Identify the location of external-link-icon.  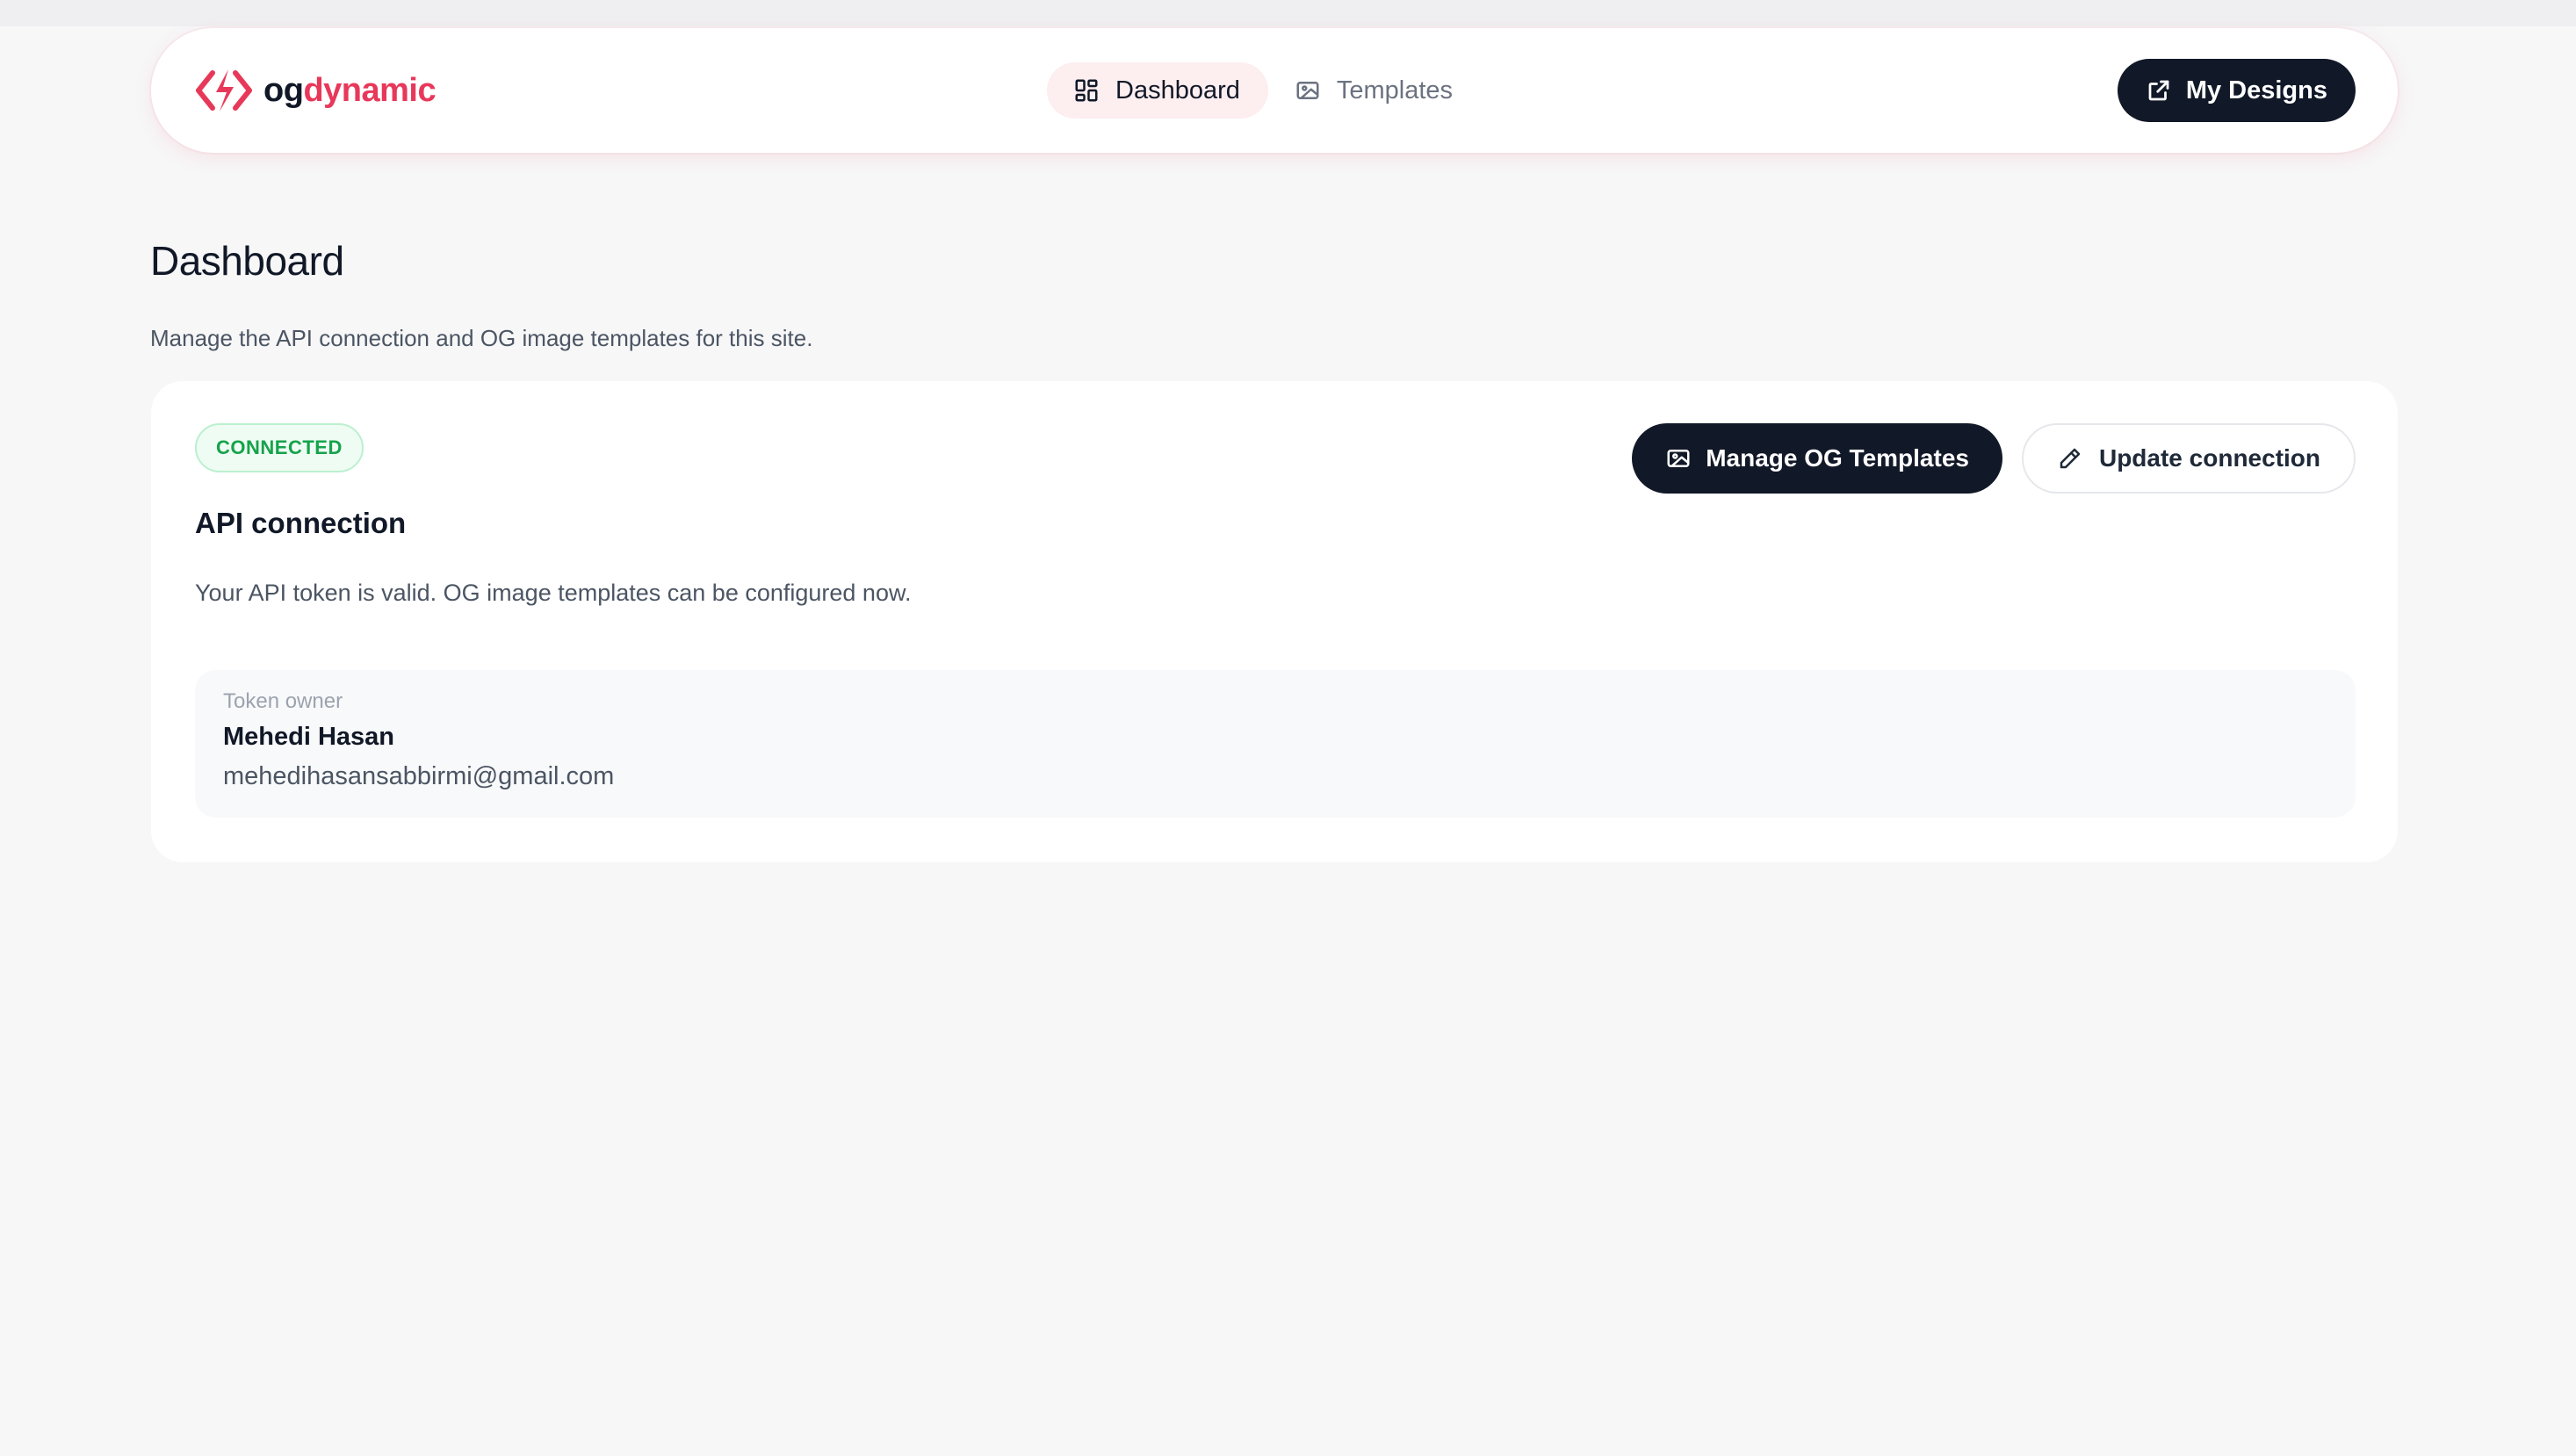
(2158, 90).